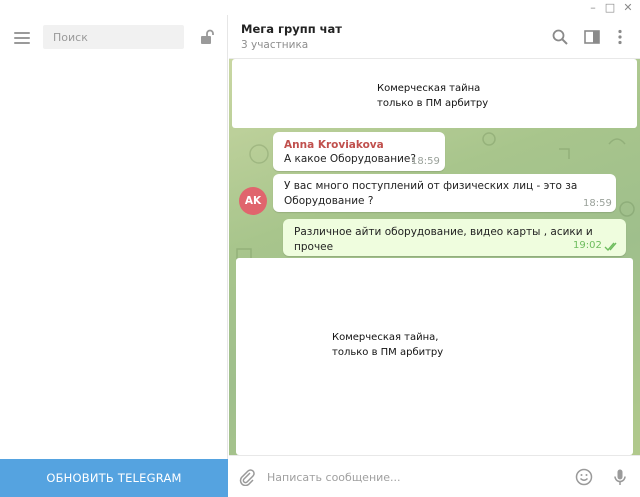 This screenshot has width=640, height=497. Describe the element at coordinates (114, 478) in the screenshot. I see `update-telegram-button: ОБНОВИТЬ TELEGRAM` at that location.